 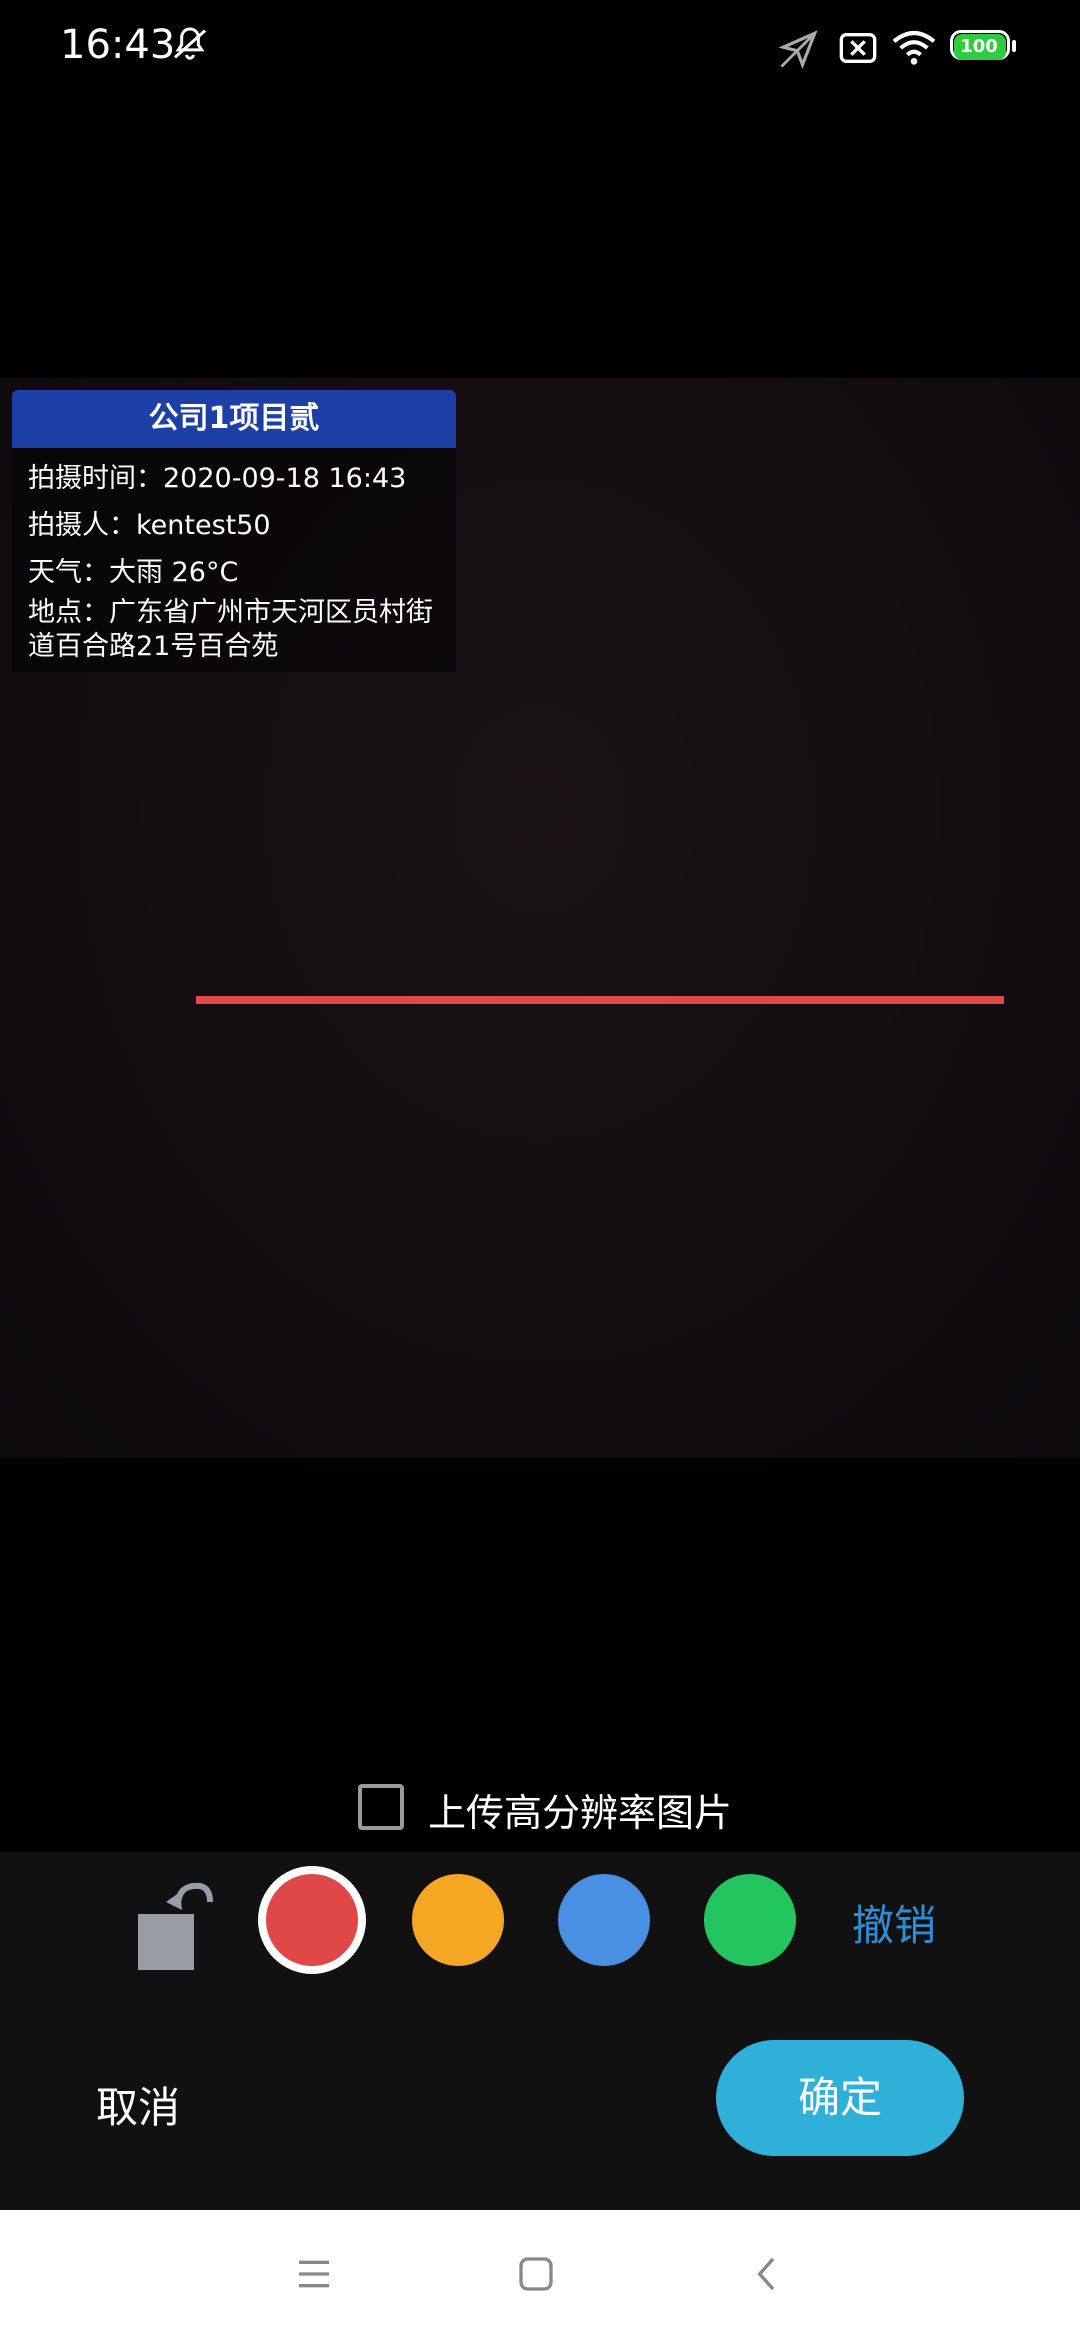 What do you see at coordinates (230, 629) in the screenshot?
I see `watermark-location: 地点：广东省广州市天河区员村街道百合路21号百合苑` at bounding box center [230, 629].